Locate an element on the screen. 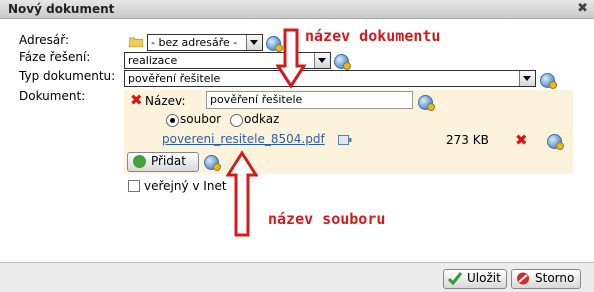  arrow-up-icon is located at coordinates (242, 193).